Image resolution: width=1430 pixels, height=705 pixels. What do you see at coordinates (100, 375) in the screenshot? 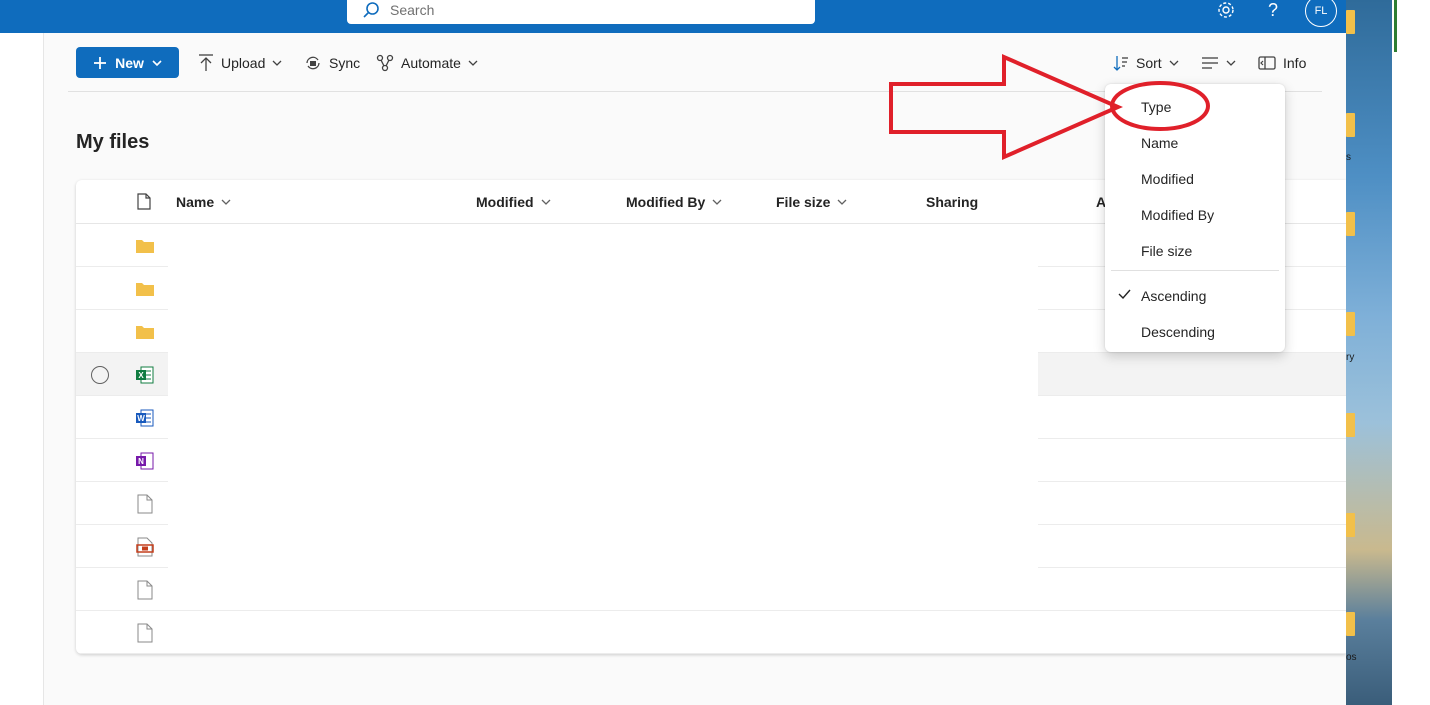
I see `row-select-radio` at bounding box center [100, 375].